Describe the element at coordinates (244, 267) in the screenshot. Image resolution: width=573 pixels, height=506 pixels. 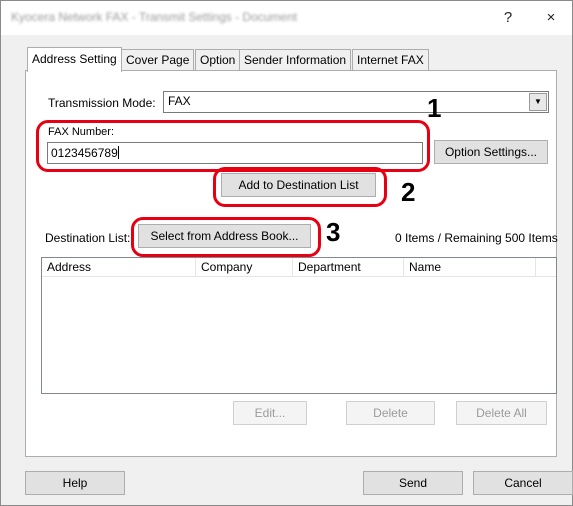
I see `column-header-company: Company` at that location.